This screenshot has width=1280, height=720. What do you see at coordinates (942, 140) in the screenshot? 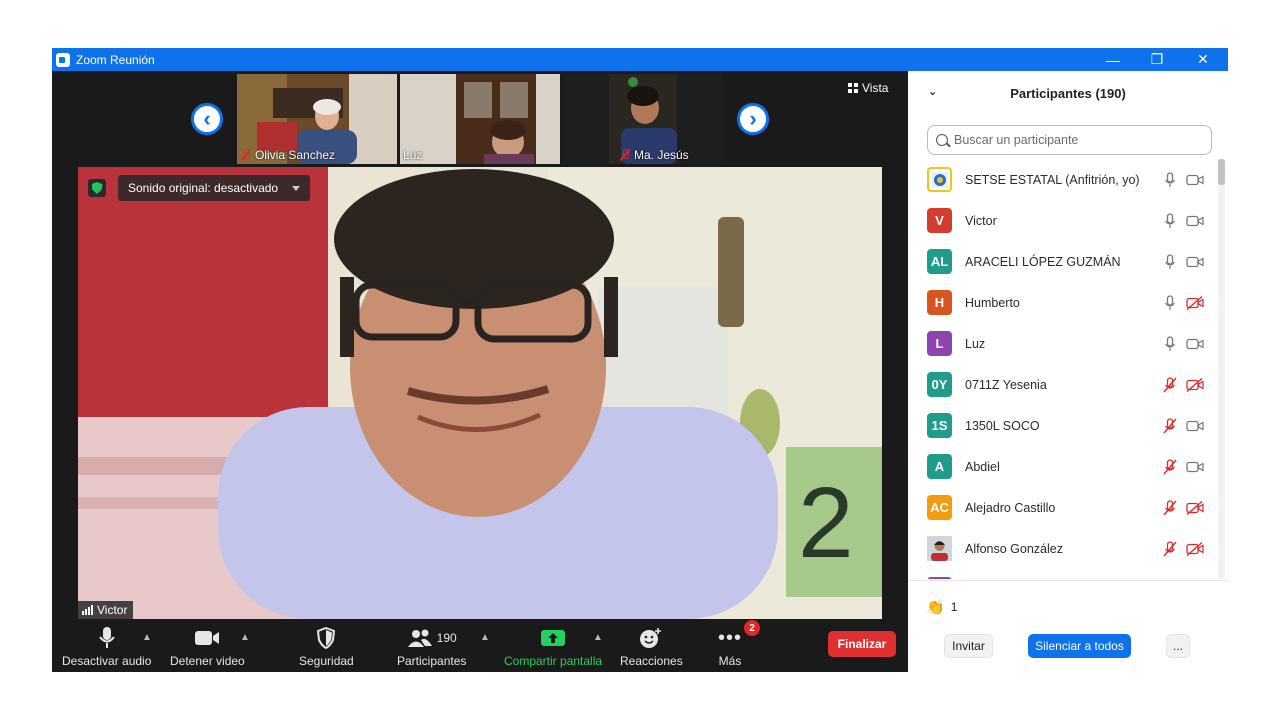
I see `search-icon` at bounding box center [942, 140].